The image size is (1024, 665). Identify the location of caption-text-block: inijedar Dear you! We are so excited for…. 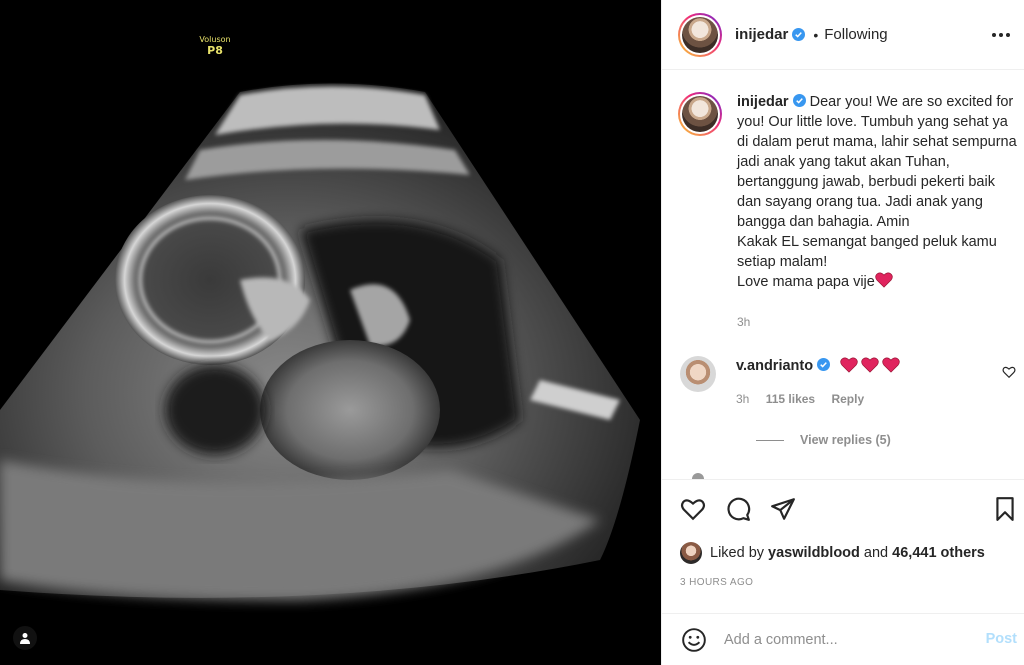
(877, 192).